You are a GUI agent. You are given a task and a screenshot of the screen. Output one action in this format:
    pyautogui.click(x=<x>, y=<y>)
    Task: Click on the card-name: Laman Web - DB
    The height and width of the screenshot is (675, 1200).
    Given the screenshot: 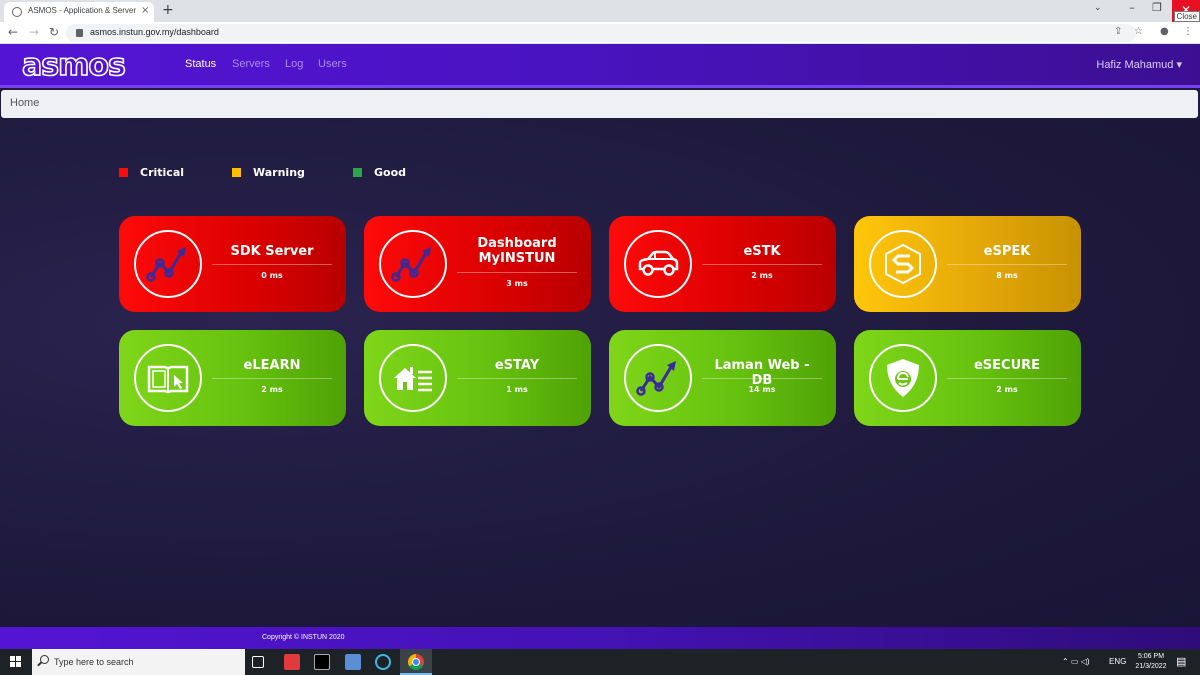 What is the action you would take?
    pyautogui.click(x=762, y=373)
    